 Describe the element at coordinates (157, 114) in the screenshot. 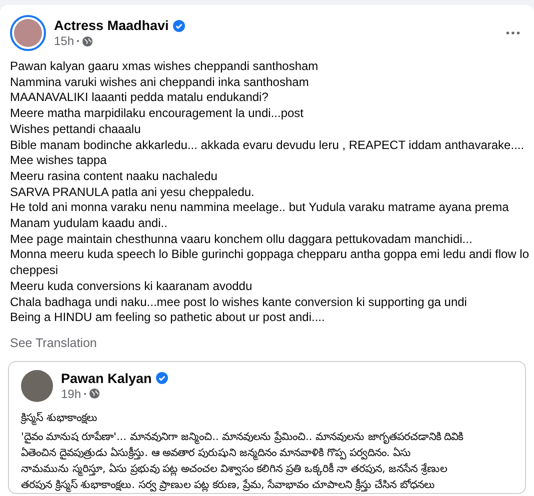

I see `post-text-line: Meere matha marpidilaku encouragement la undi...post` at that location.